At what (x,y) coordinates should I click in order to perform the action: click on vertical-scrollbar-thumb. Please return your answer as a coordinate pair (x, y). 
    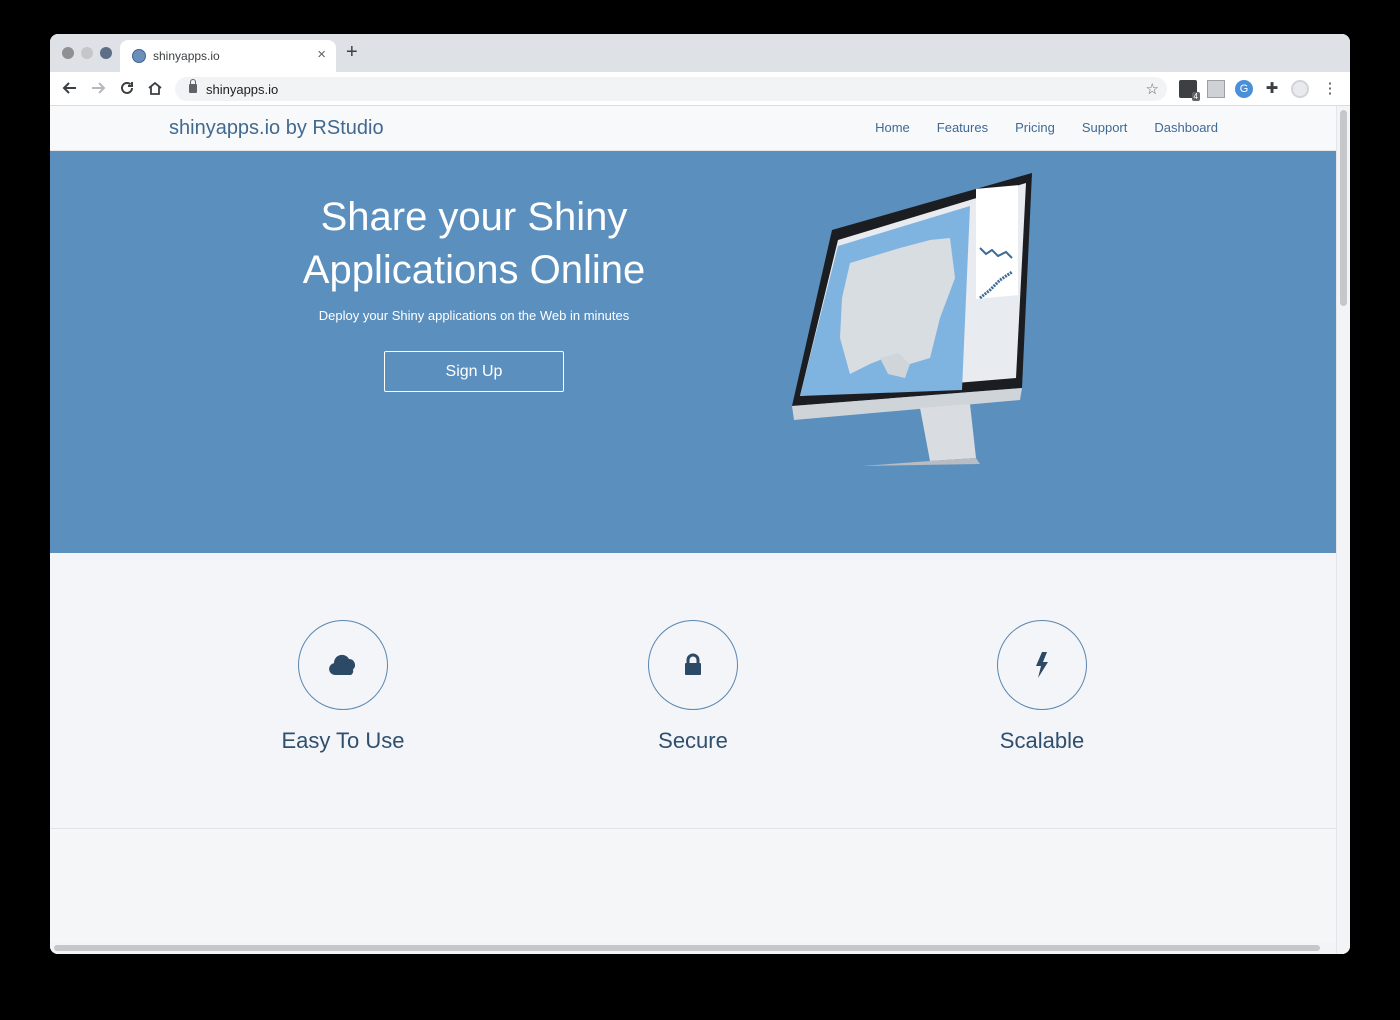
    Looking at the image, I should click on (1343, 208).